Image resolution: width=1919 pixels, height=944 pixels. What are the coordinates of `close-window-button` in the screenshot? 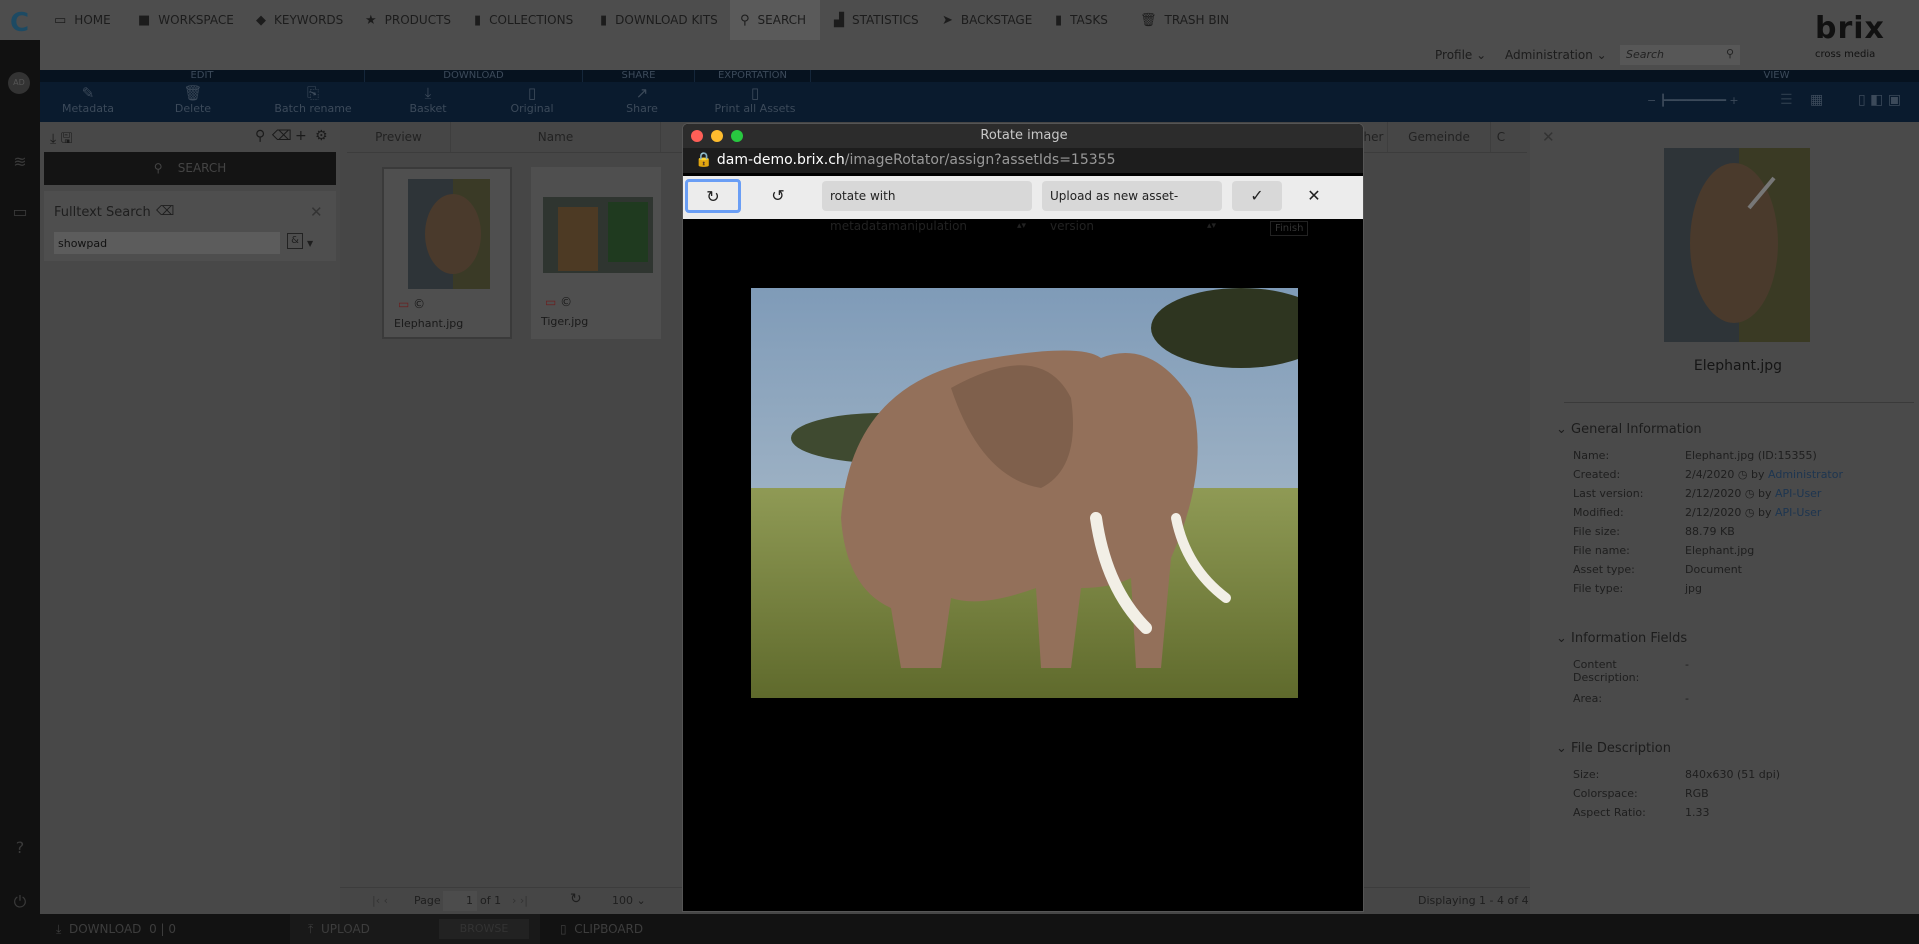 It's located at (697, 136).